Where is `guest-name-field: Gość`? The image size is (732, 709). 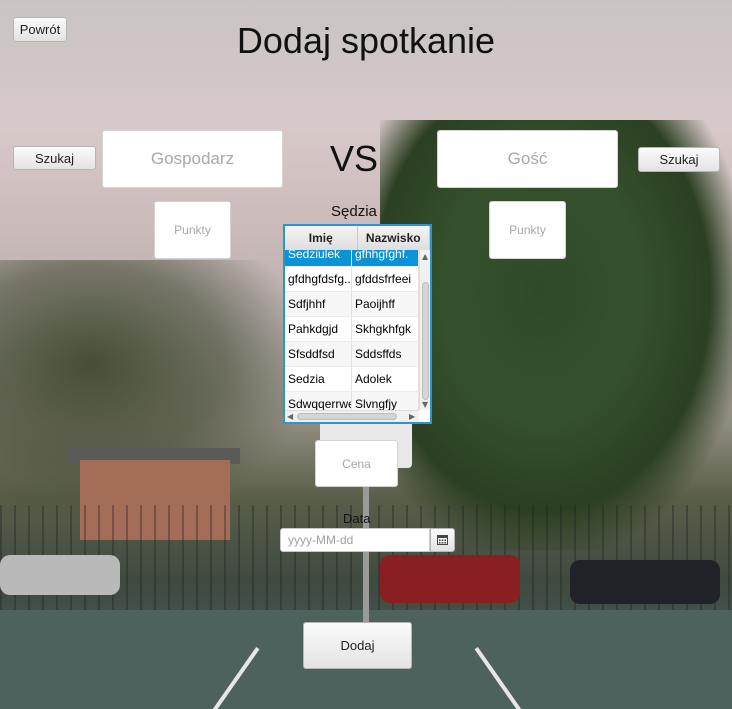
guest-name-field: Gość is located at coordinates (527, 159).